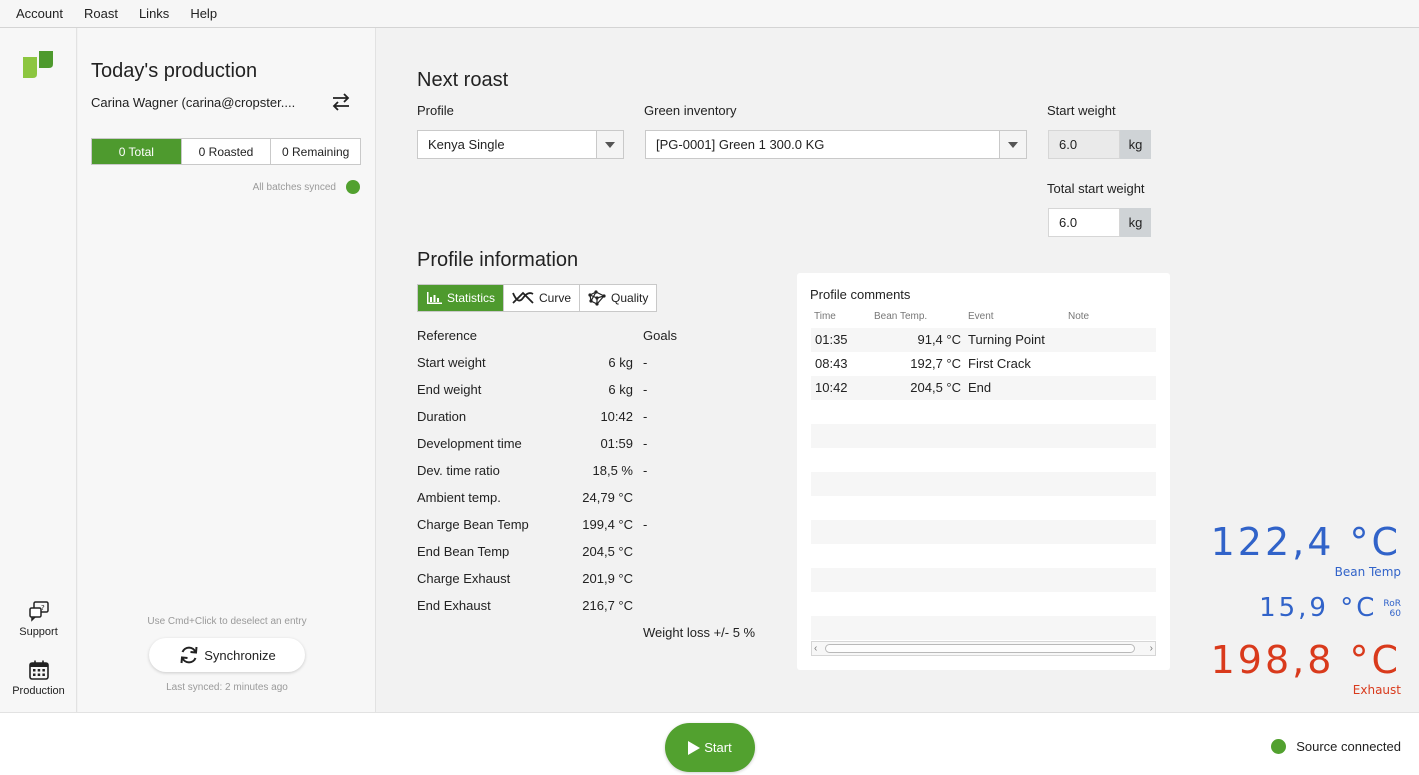 The height and width of the screenshot is (775, 1419). What do you see at coordinates (435, 110) in the screenshot?
I see `profile-label: Profile` at bounding box center [435, 110].